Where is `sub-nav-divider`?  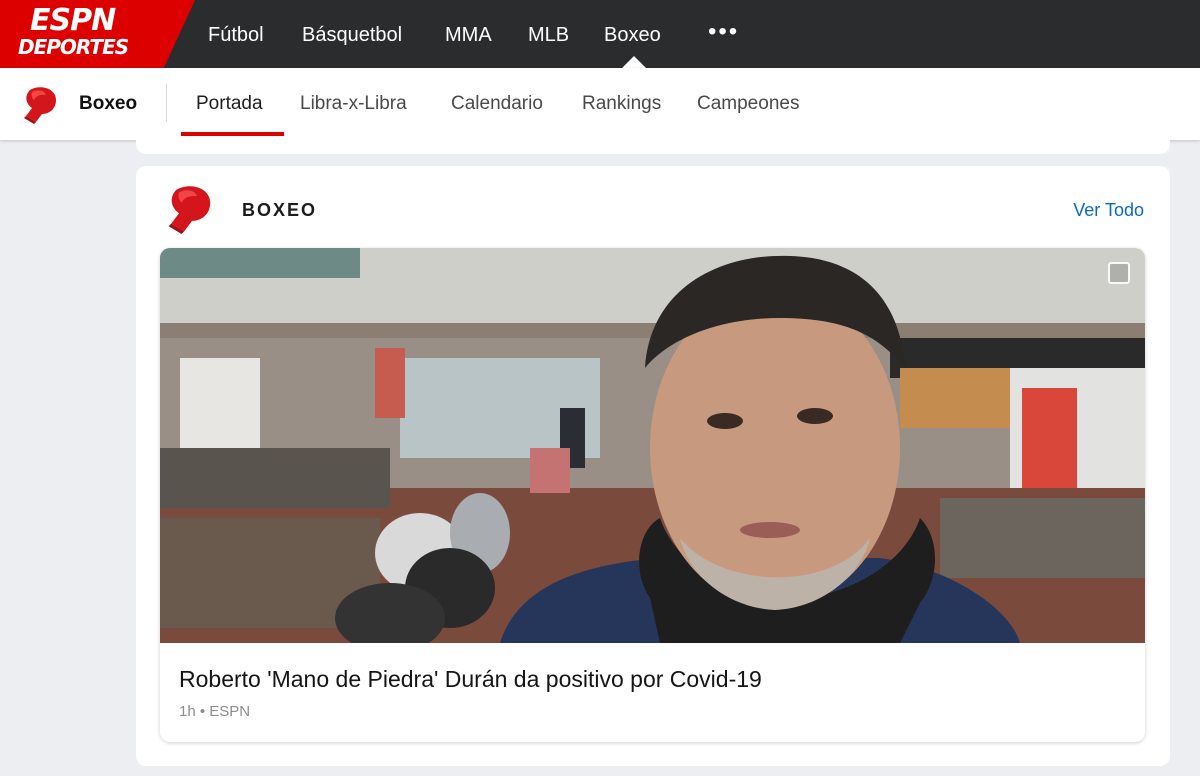
sub-nav-divider is located at coordinates (166, 103).